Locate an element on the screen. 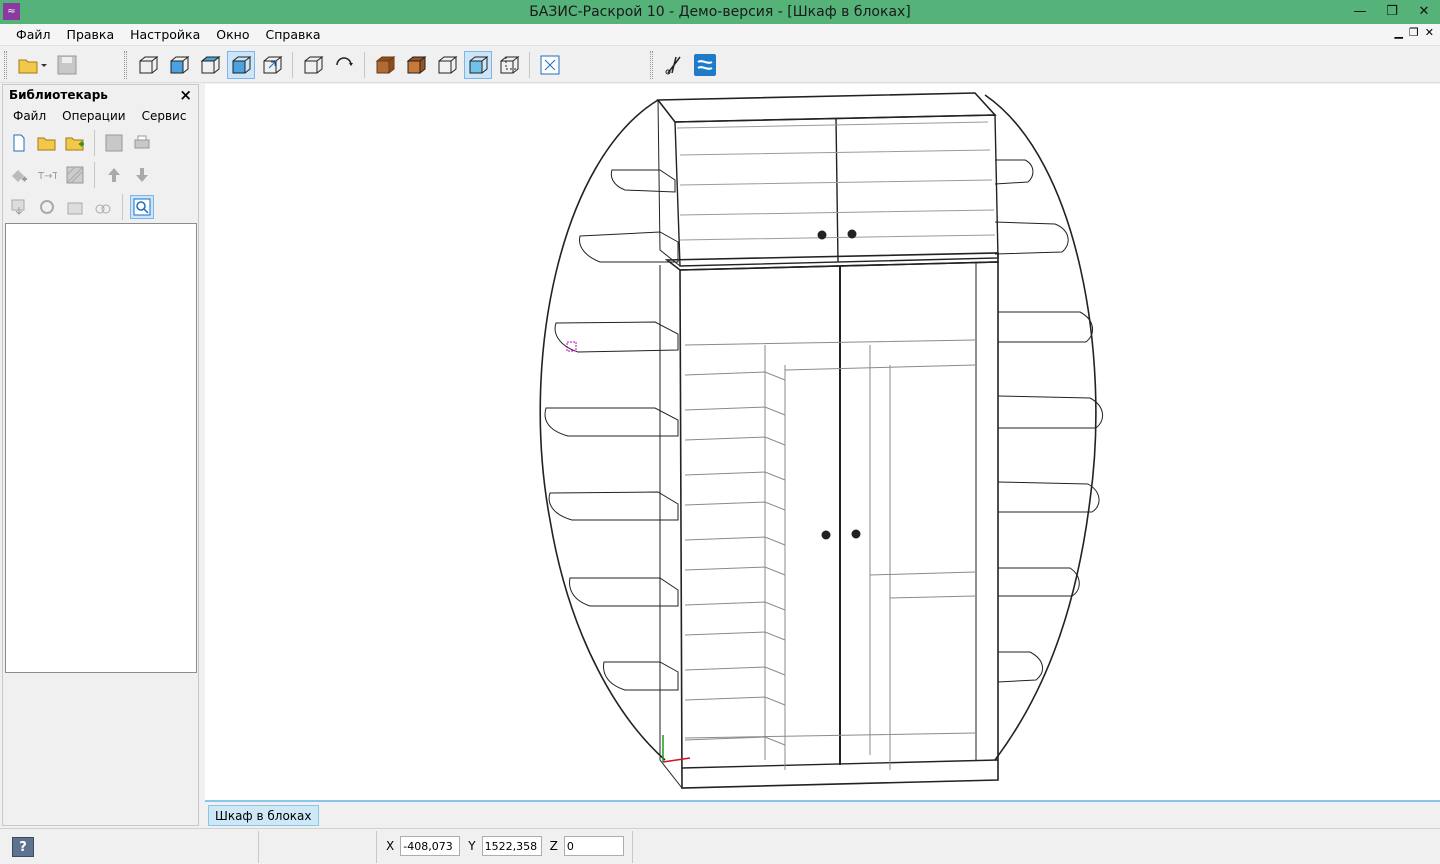 This screenshot has height=864, width=1440. rename-icon: T→T is located at coordinates (47, 175).